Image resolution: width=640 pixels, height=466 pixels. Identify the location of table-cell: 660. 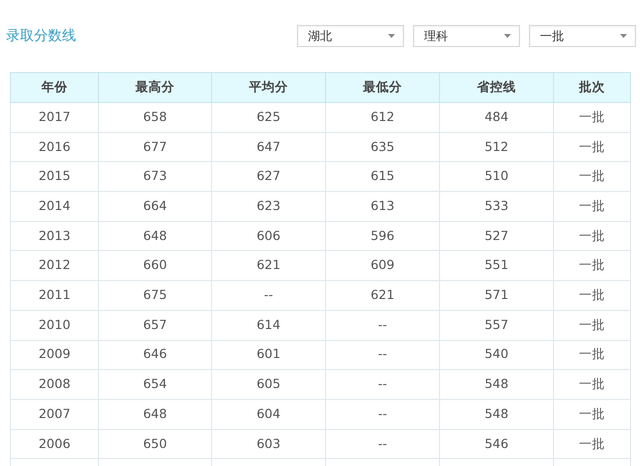
(155, 265).